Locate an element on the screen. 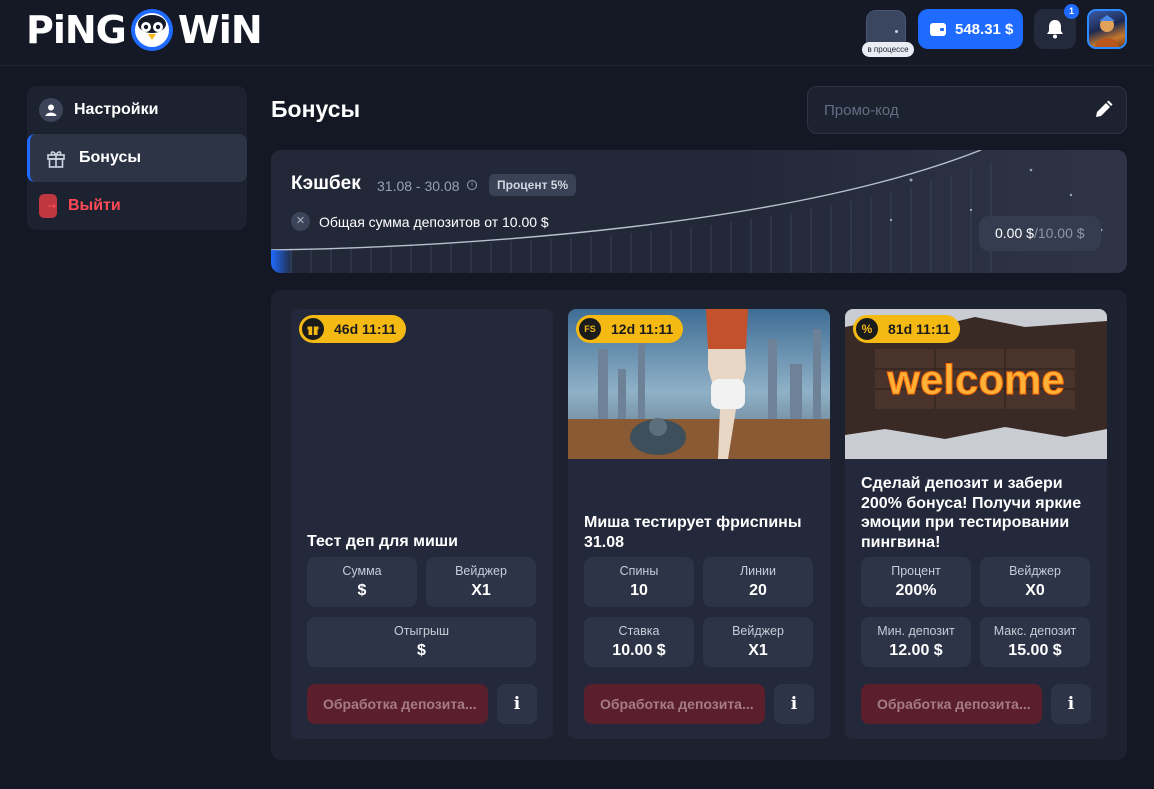 This screenshot has height=789, width=1154. bonus-stat: Макс. депозит 15.00 $ is located at coordinates (1035, 642).